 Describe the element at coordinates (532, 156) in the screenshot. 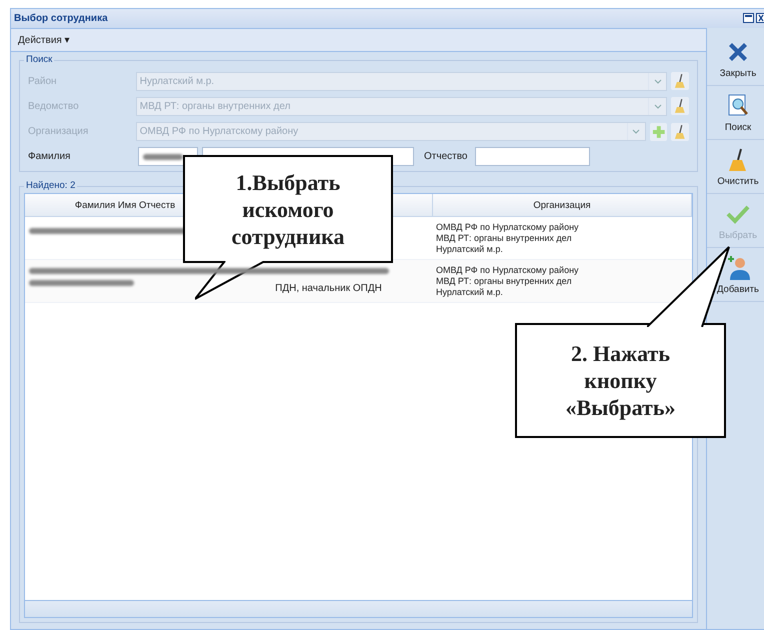

I see `patronymic-field` at that location.